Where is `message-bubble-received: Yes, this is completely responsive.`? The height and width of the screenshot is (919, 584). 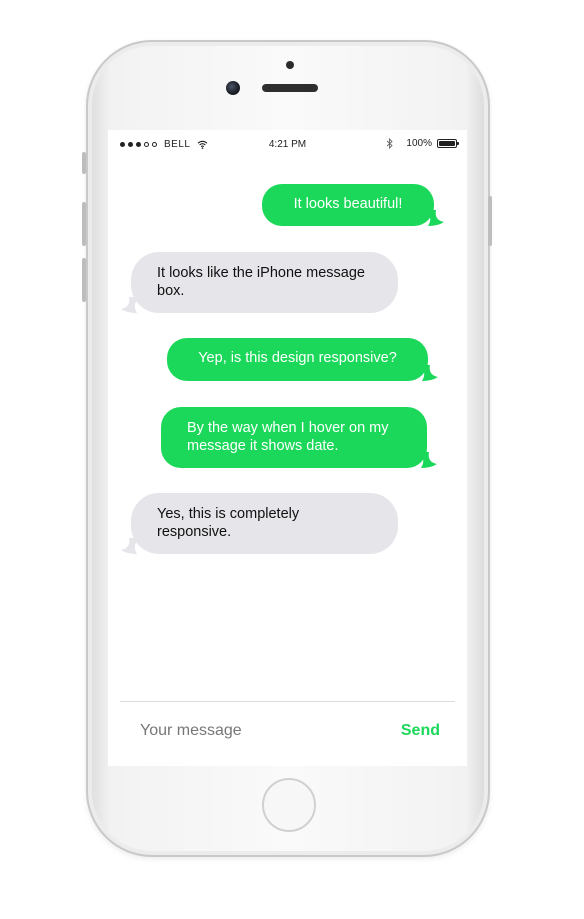
message-bubble-received: Yes, this is completely responsive. is located at coordinates (259, 523).